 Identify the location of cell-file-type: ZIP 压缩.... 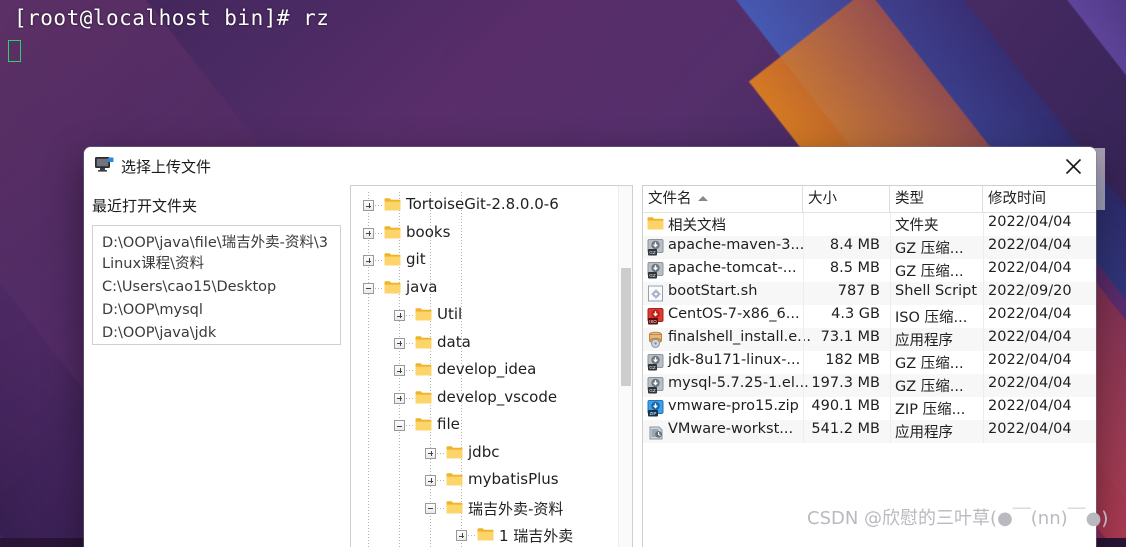
(930, 410).